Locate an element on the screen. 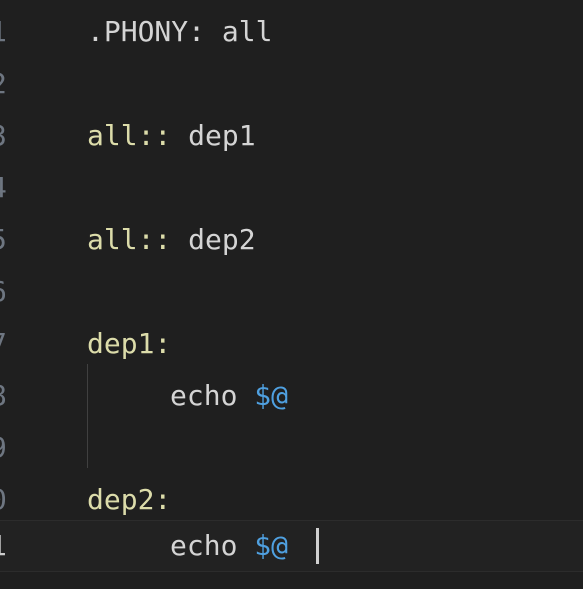  code-line-9: 9 is located at coordinates (291, 448).